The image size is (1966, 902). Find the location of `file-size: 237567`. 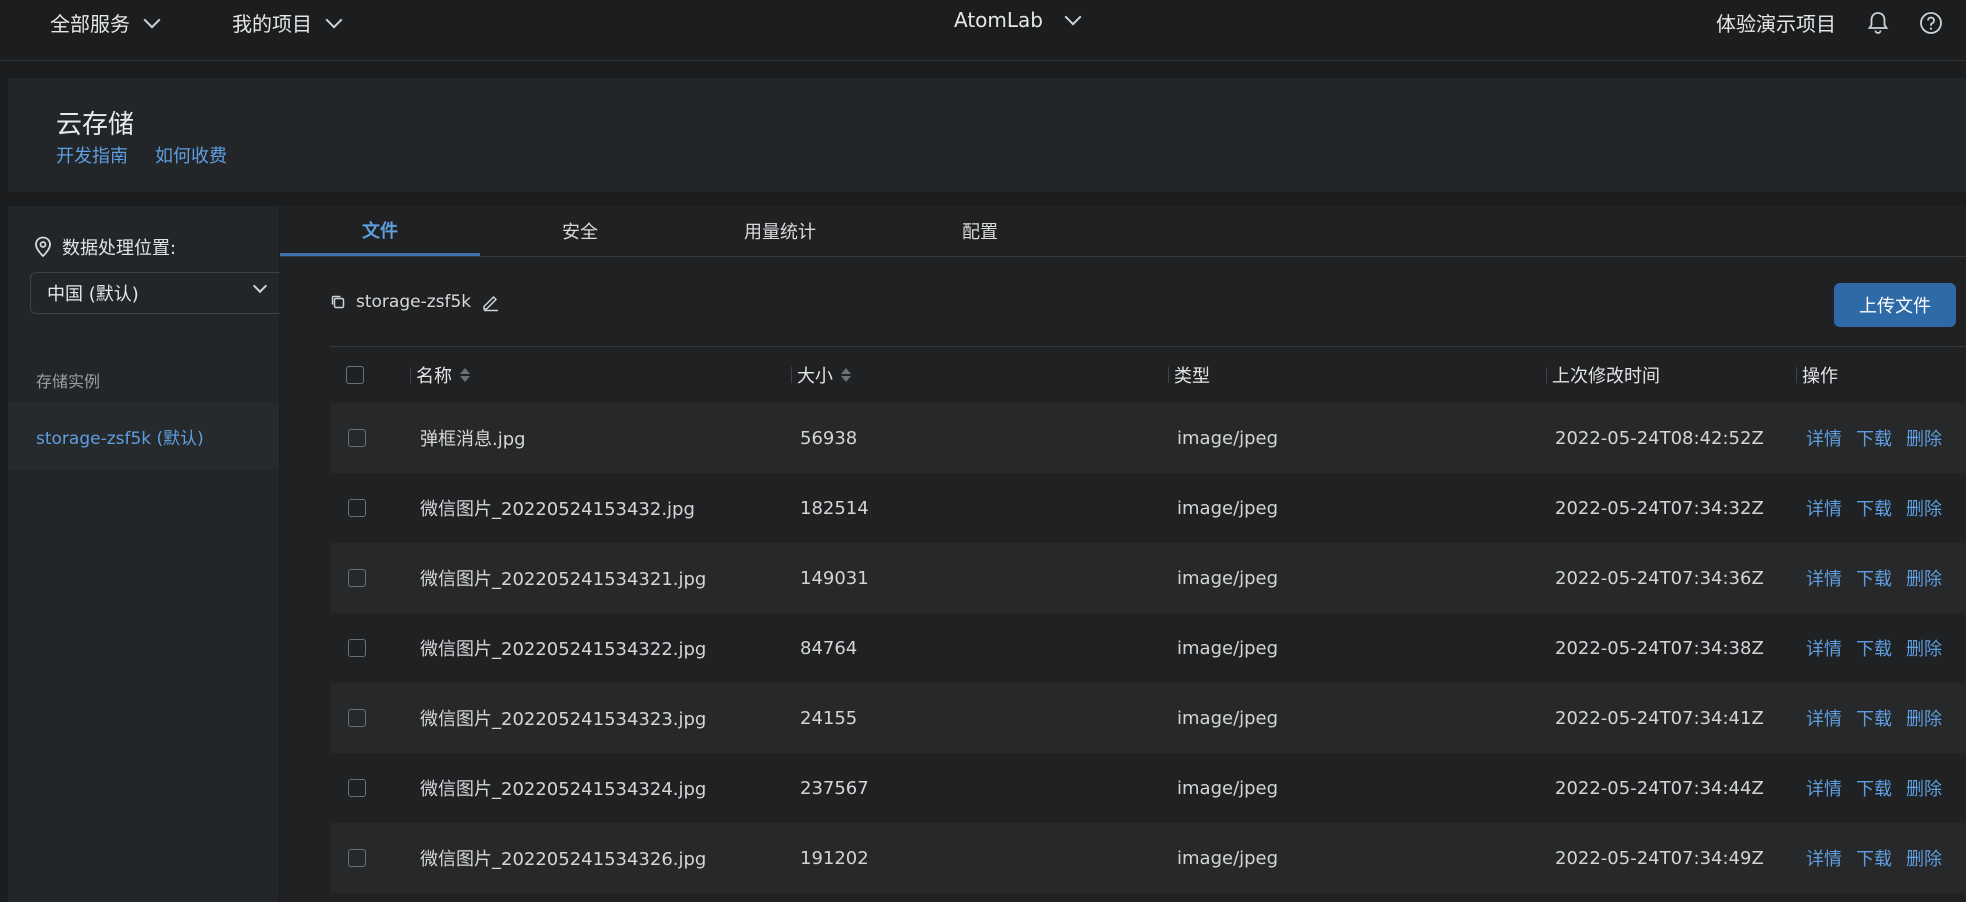

file-size: 237567 is located at coordinates (834, 788).